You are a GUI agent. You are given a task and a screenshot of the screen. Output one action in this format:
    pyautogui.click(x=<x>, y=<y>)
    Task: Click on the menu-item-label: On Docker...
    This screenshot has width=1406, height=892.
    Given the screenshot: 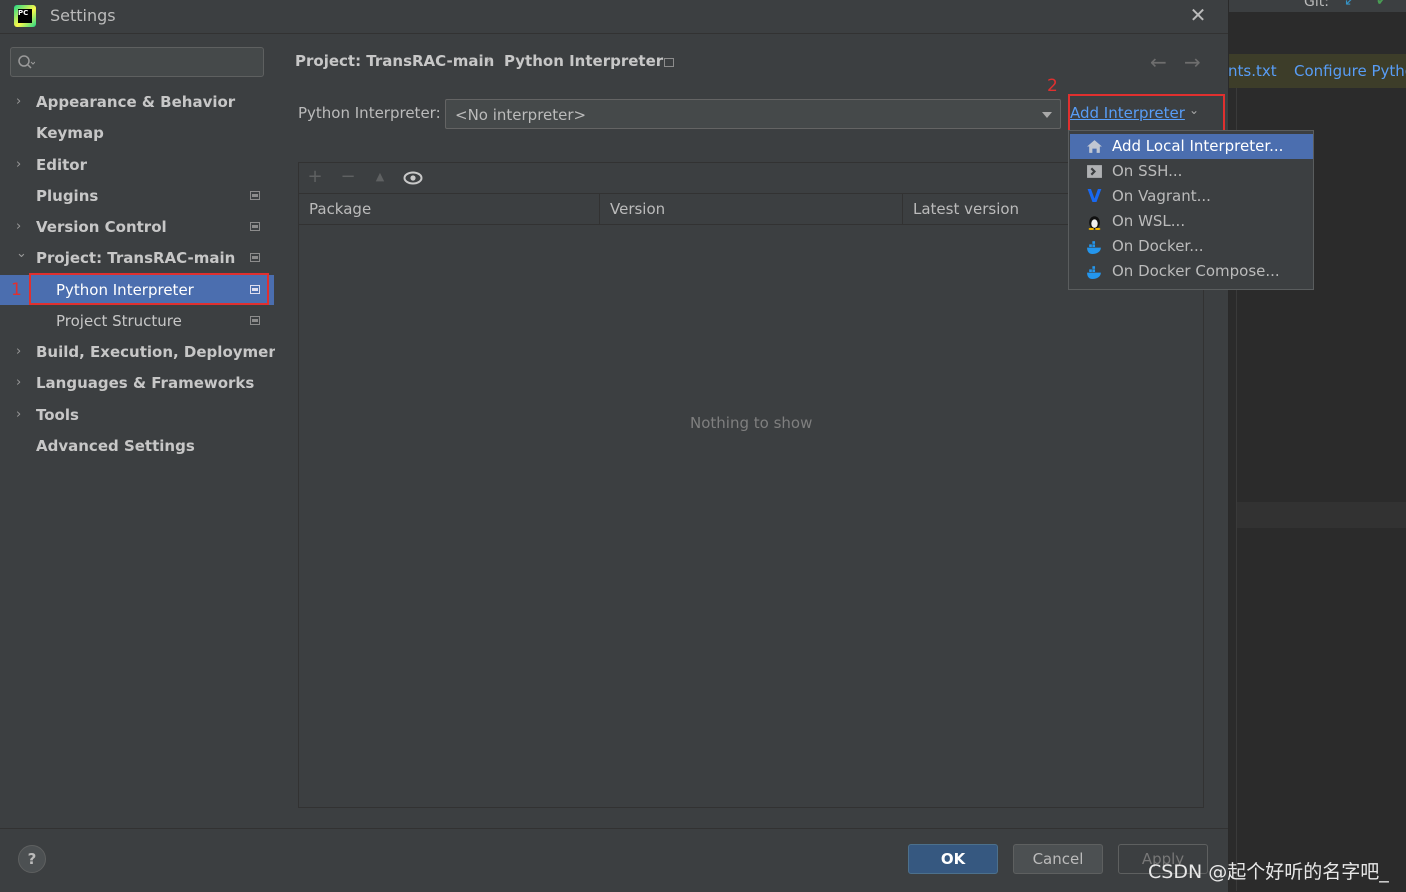 What is the action you would take?
    pyautogui.click(x=1158, y=246)
    